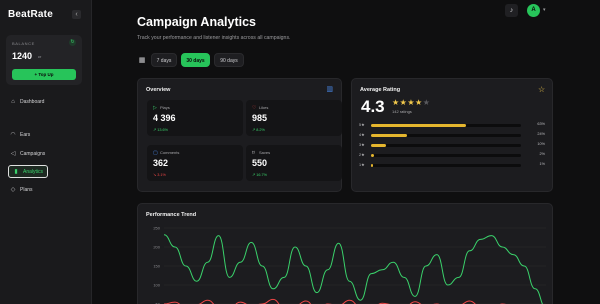  Describe the element at coordinates (30, 14) in the screenshot. I see `brand-logo: BeatRate` at that location.